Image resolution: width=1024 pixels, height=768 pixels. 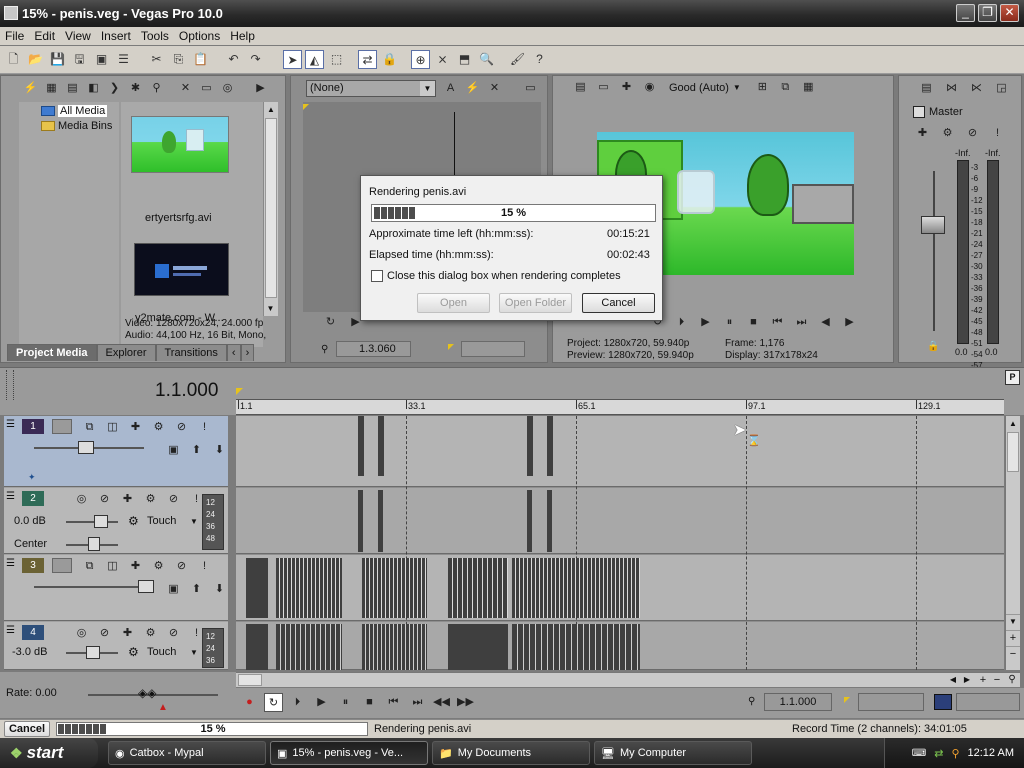 What do you see at coordinates (808, 87) in the screenshot?
I see `save-snapshot-icon: ▦` at bounding box center [808, 87].